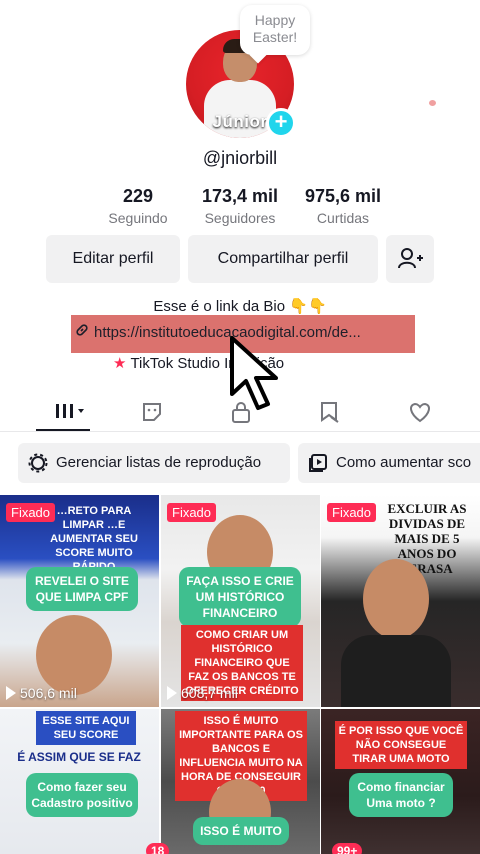 Image resolution: width=480 pixels, height=854 pixels. I want to click on playlist-chip: Como aumentar sco, so click(389, 463).